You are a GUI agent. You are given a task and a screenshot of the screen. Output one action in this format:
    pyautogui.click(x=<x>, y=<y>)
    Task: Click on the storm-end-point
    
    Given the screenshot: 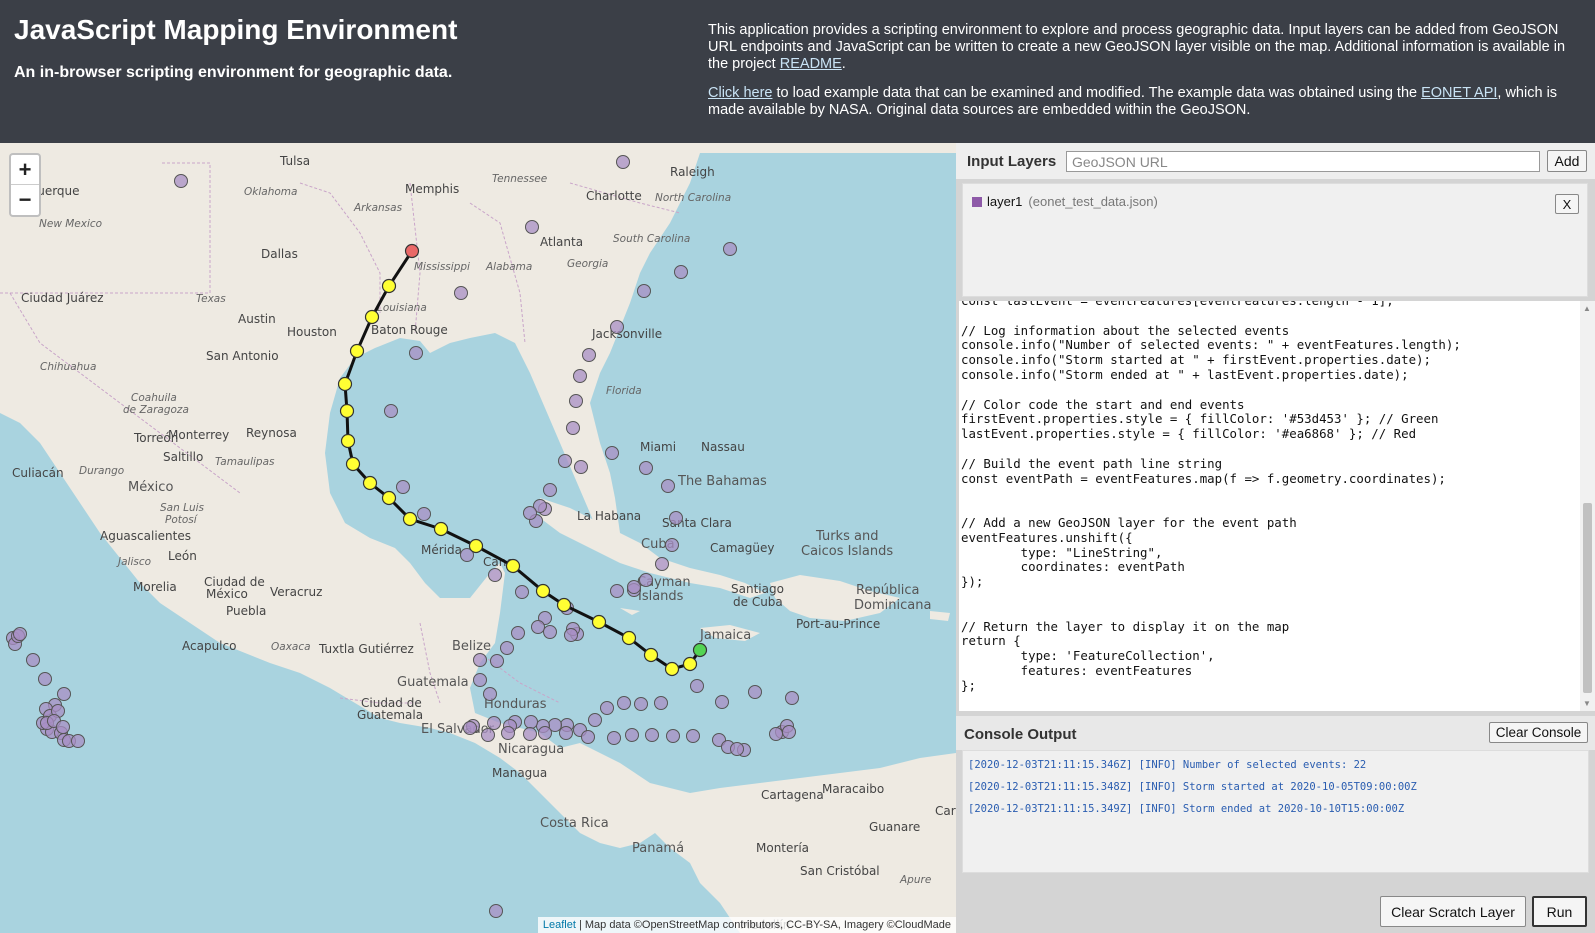 What is the action you would take?
    pyautogui.click(x=412, y=251)
    